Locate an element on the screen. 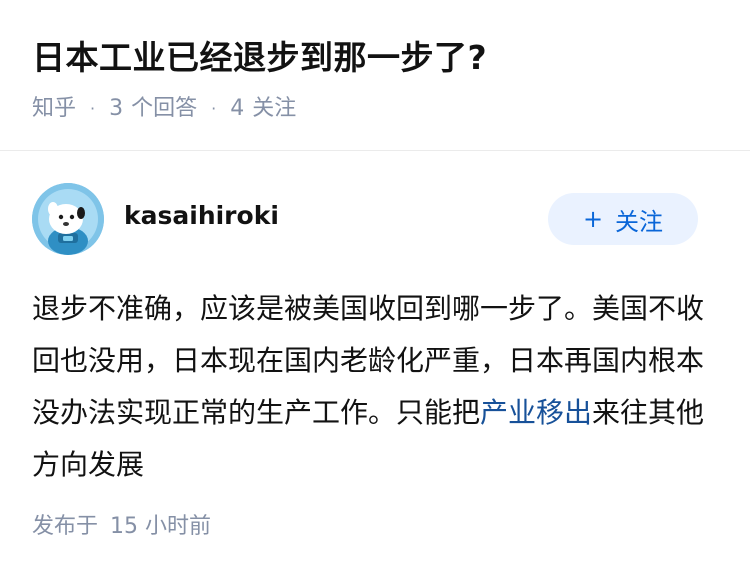 This screenshot has width=750, height=578. question-header: 日本工业已经退步到那一步了? 知乎 · 3 个回答 · 4 关注 is located at coordinates (377, 79).